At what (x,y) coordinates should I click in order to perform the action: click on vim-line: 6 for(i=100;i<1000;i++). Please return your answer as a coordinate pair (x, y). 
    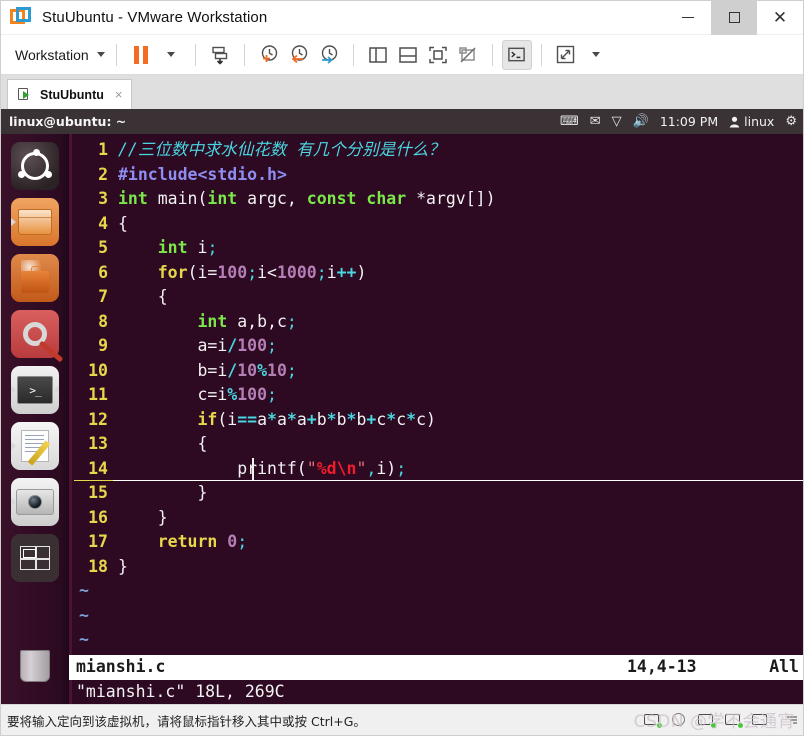
    Looking at the image, I should click on (436, 273).